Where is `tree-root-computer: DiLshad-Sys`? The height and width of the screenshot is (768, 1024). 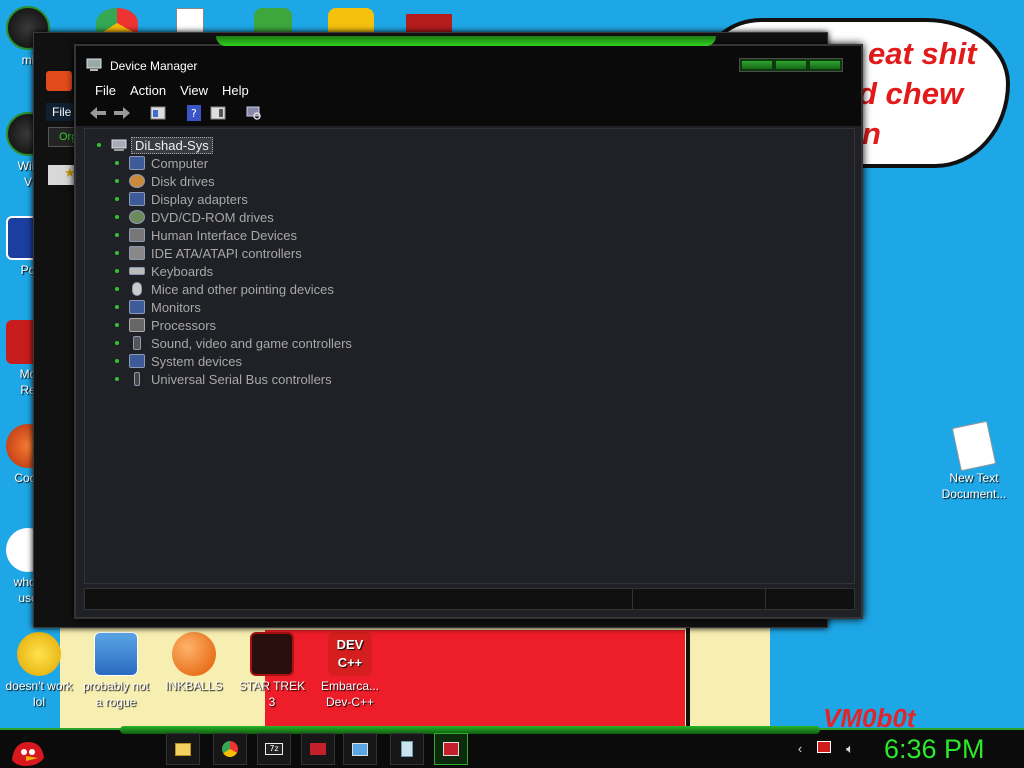
tree-root-computer: DiLshad-Sys is located at coordinates (155, 145).